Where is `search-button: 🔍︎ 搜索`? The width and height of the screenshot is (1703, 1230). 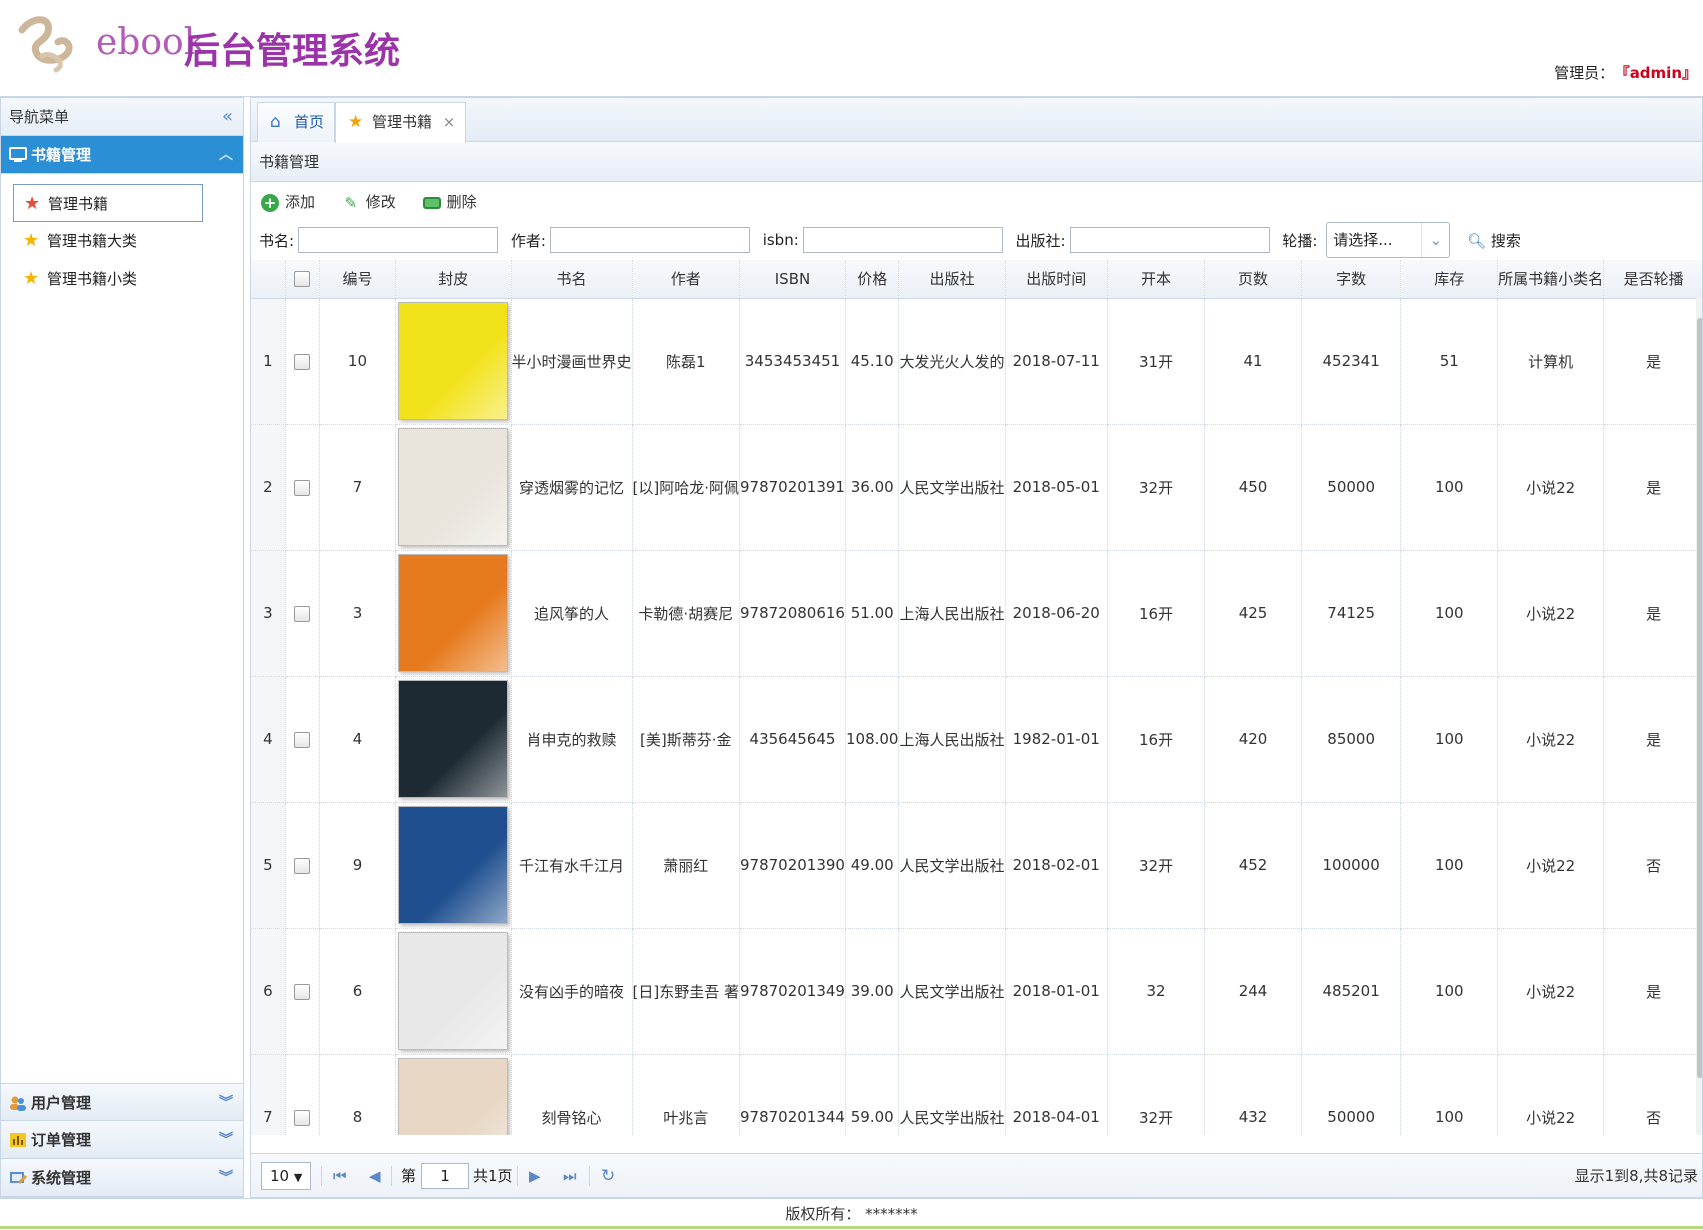 search-button: 🔍︎ 搜索 is located at coordinates (1494, 240).